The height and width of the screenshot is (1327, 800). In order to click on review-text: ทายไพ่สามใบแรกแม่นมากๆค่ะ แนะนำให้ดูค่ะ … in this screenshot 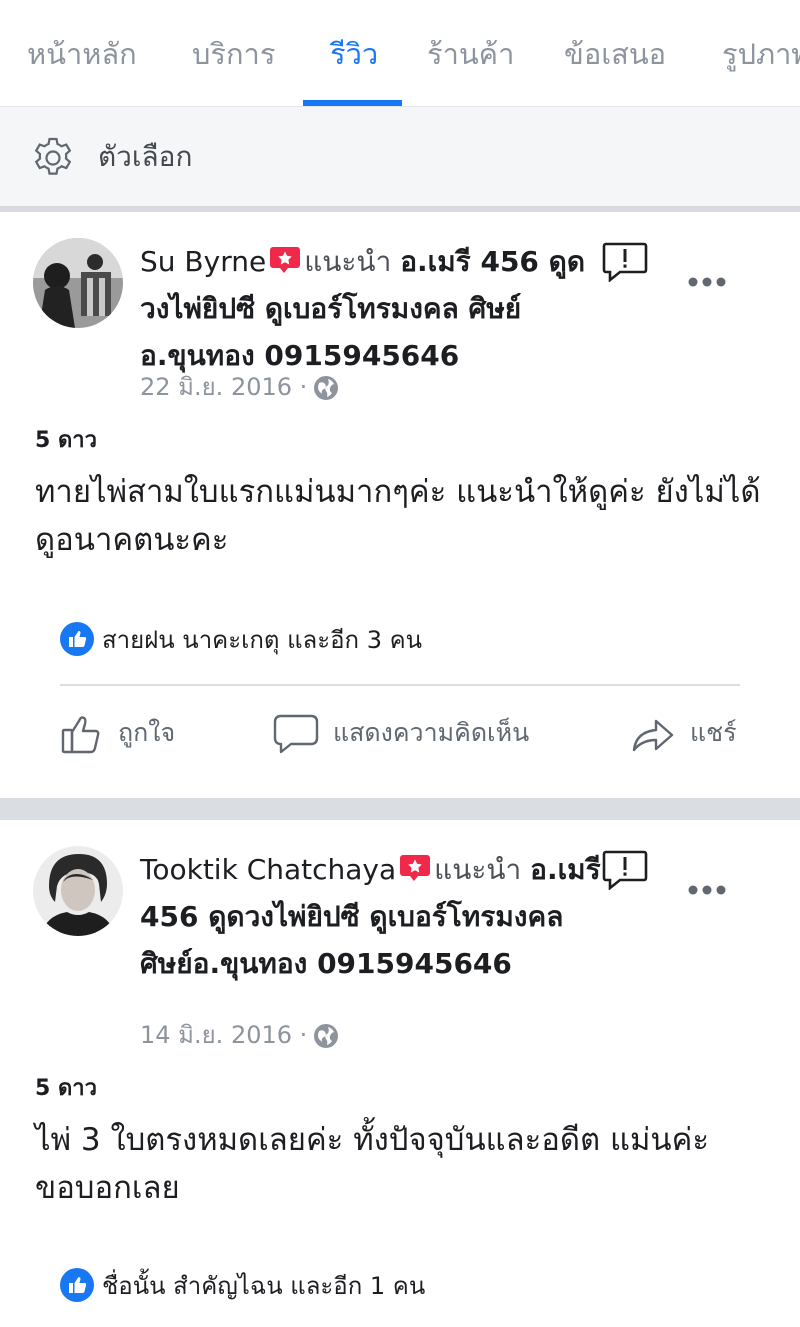, I will do `click(398, 516)`.